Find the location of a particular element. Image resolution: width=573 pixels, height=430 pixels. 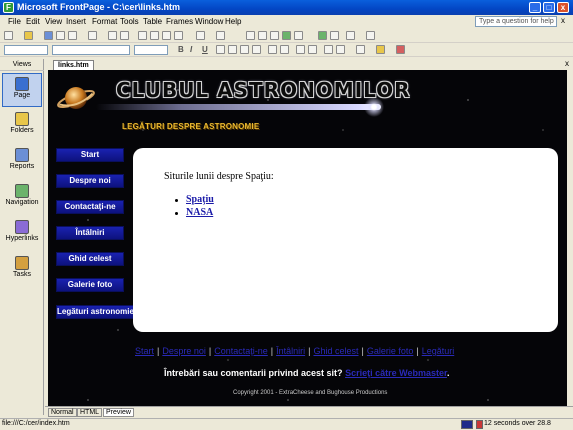

nav-despre-noi-button: Despre noi is located at coordinates (90, 181).